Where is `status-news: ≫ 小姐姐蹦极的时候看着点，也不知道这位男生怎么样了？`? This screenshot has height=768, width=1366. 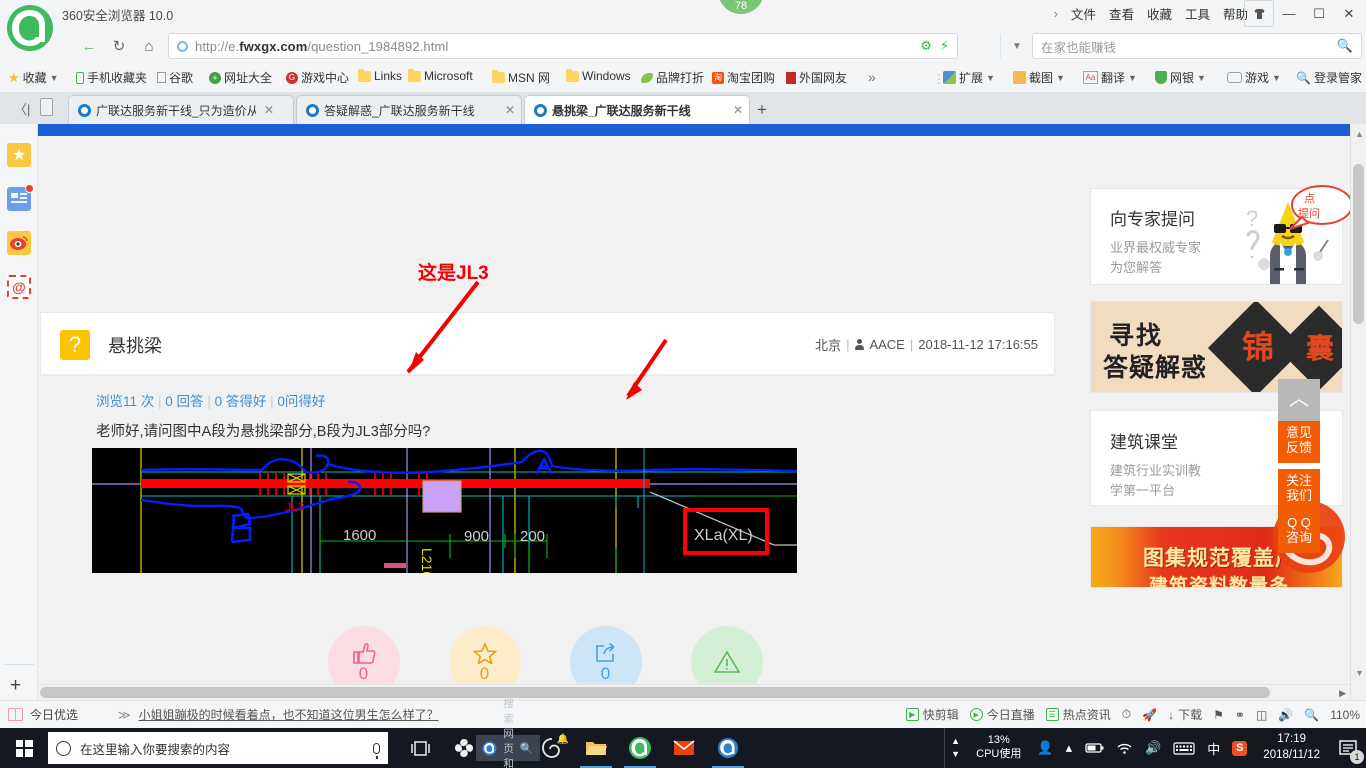
status-news: ≫ 小姐姐蹦极的时候看着点，也不知道这位男生怎么样了？ is located at coordinates (278, 714).